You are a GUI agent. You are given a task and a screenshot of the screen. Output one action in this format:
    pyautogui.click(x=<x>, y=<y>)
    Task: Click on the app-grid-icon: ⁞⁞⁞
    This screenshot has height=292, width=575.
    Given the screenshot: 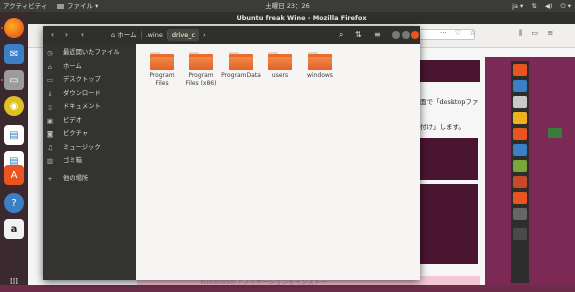 What is the action you would take?
    pyautogui.click(x=14, y=282)
    